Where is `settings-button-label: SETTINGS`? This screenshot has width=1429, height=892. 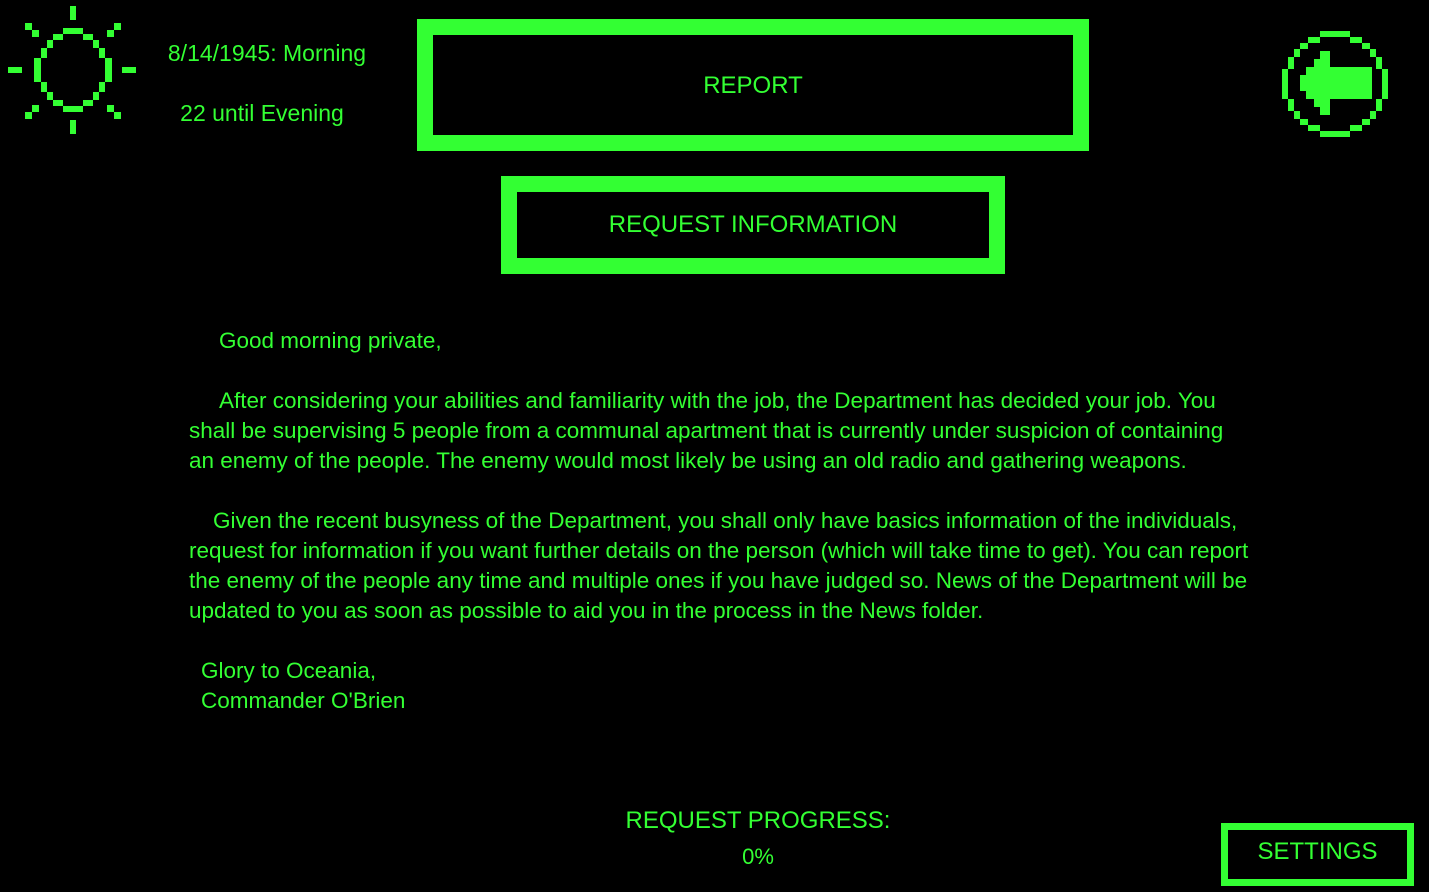
settings-button-label: SETTINGS is located at coordinates (1317, 851).